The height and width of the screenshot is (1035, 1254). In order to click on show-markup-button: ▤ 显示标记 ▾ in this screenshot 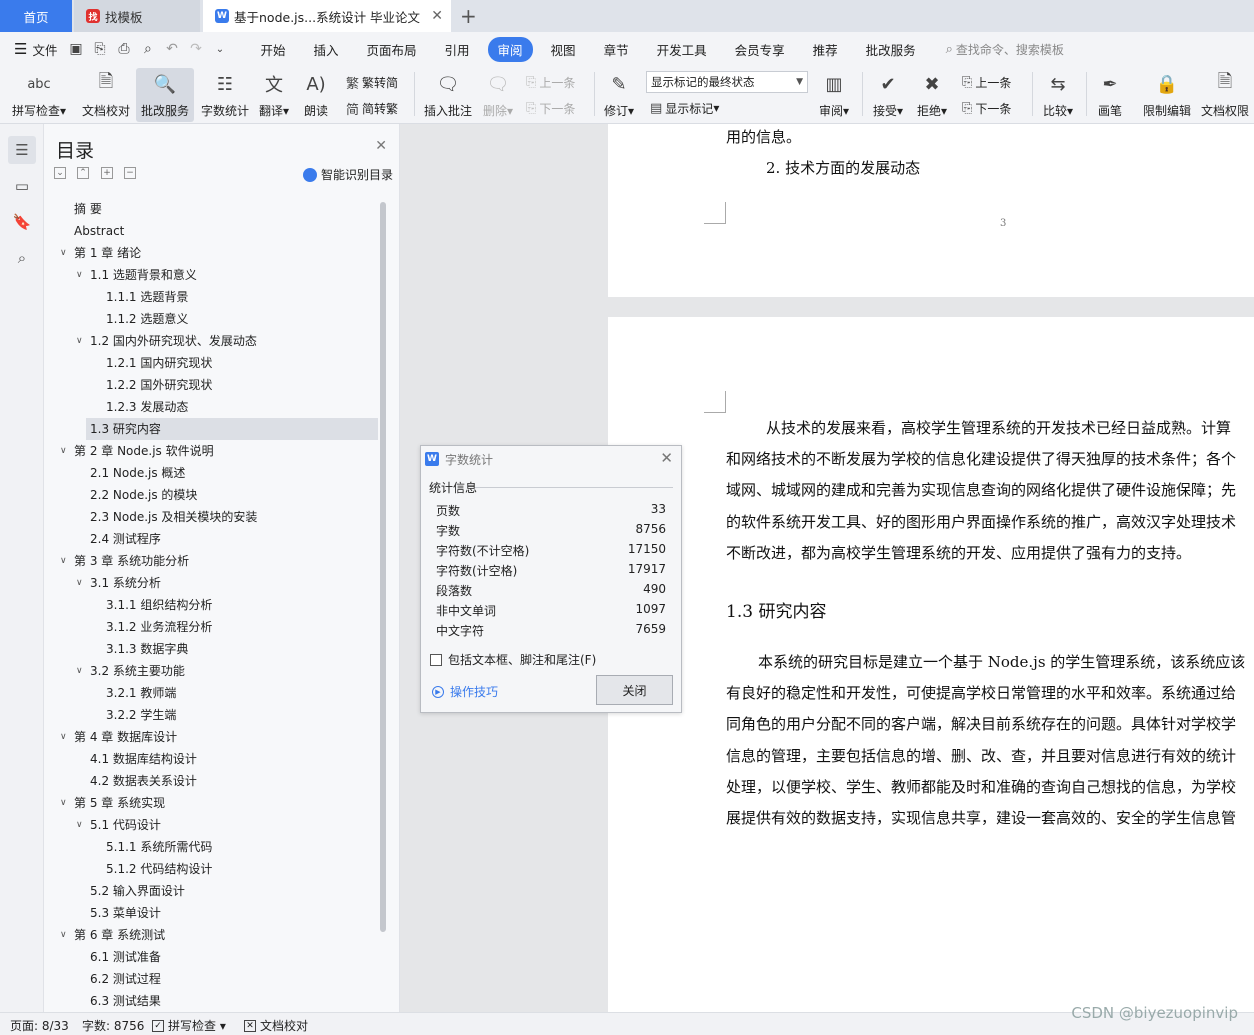, I will do `click(684, 108)`.